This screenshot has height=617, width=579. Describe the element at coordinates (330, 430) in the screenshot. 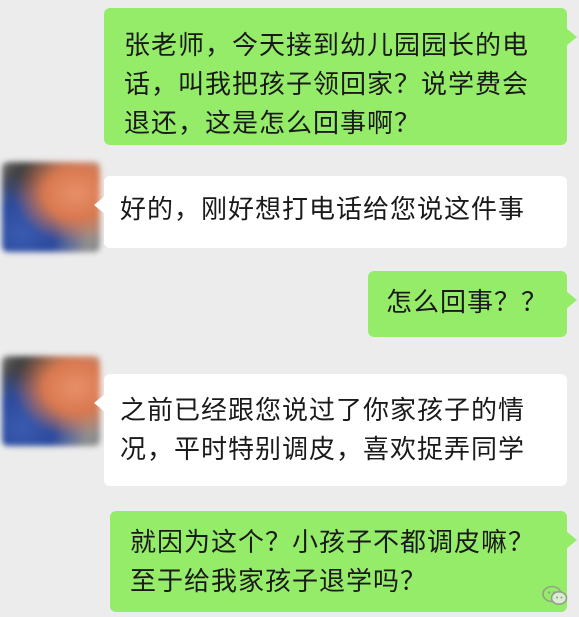

I see `message-bubble-received: 之前已经跟您说过了你家孩子的情 况，平时特别调皮，喜欢捉弄同学` at that location.